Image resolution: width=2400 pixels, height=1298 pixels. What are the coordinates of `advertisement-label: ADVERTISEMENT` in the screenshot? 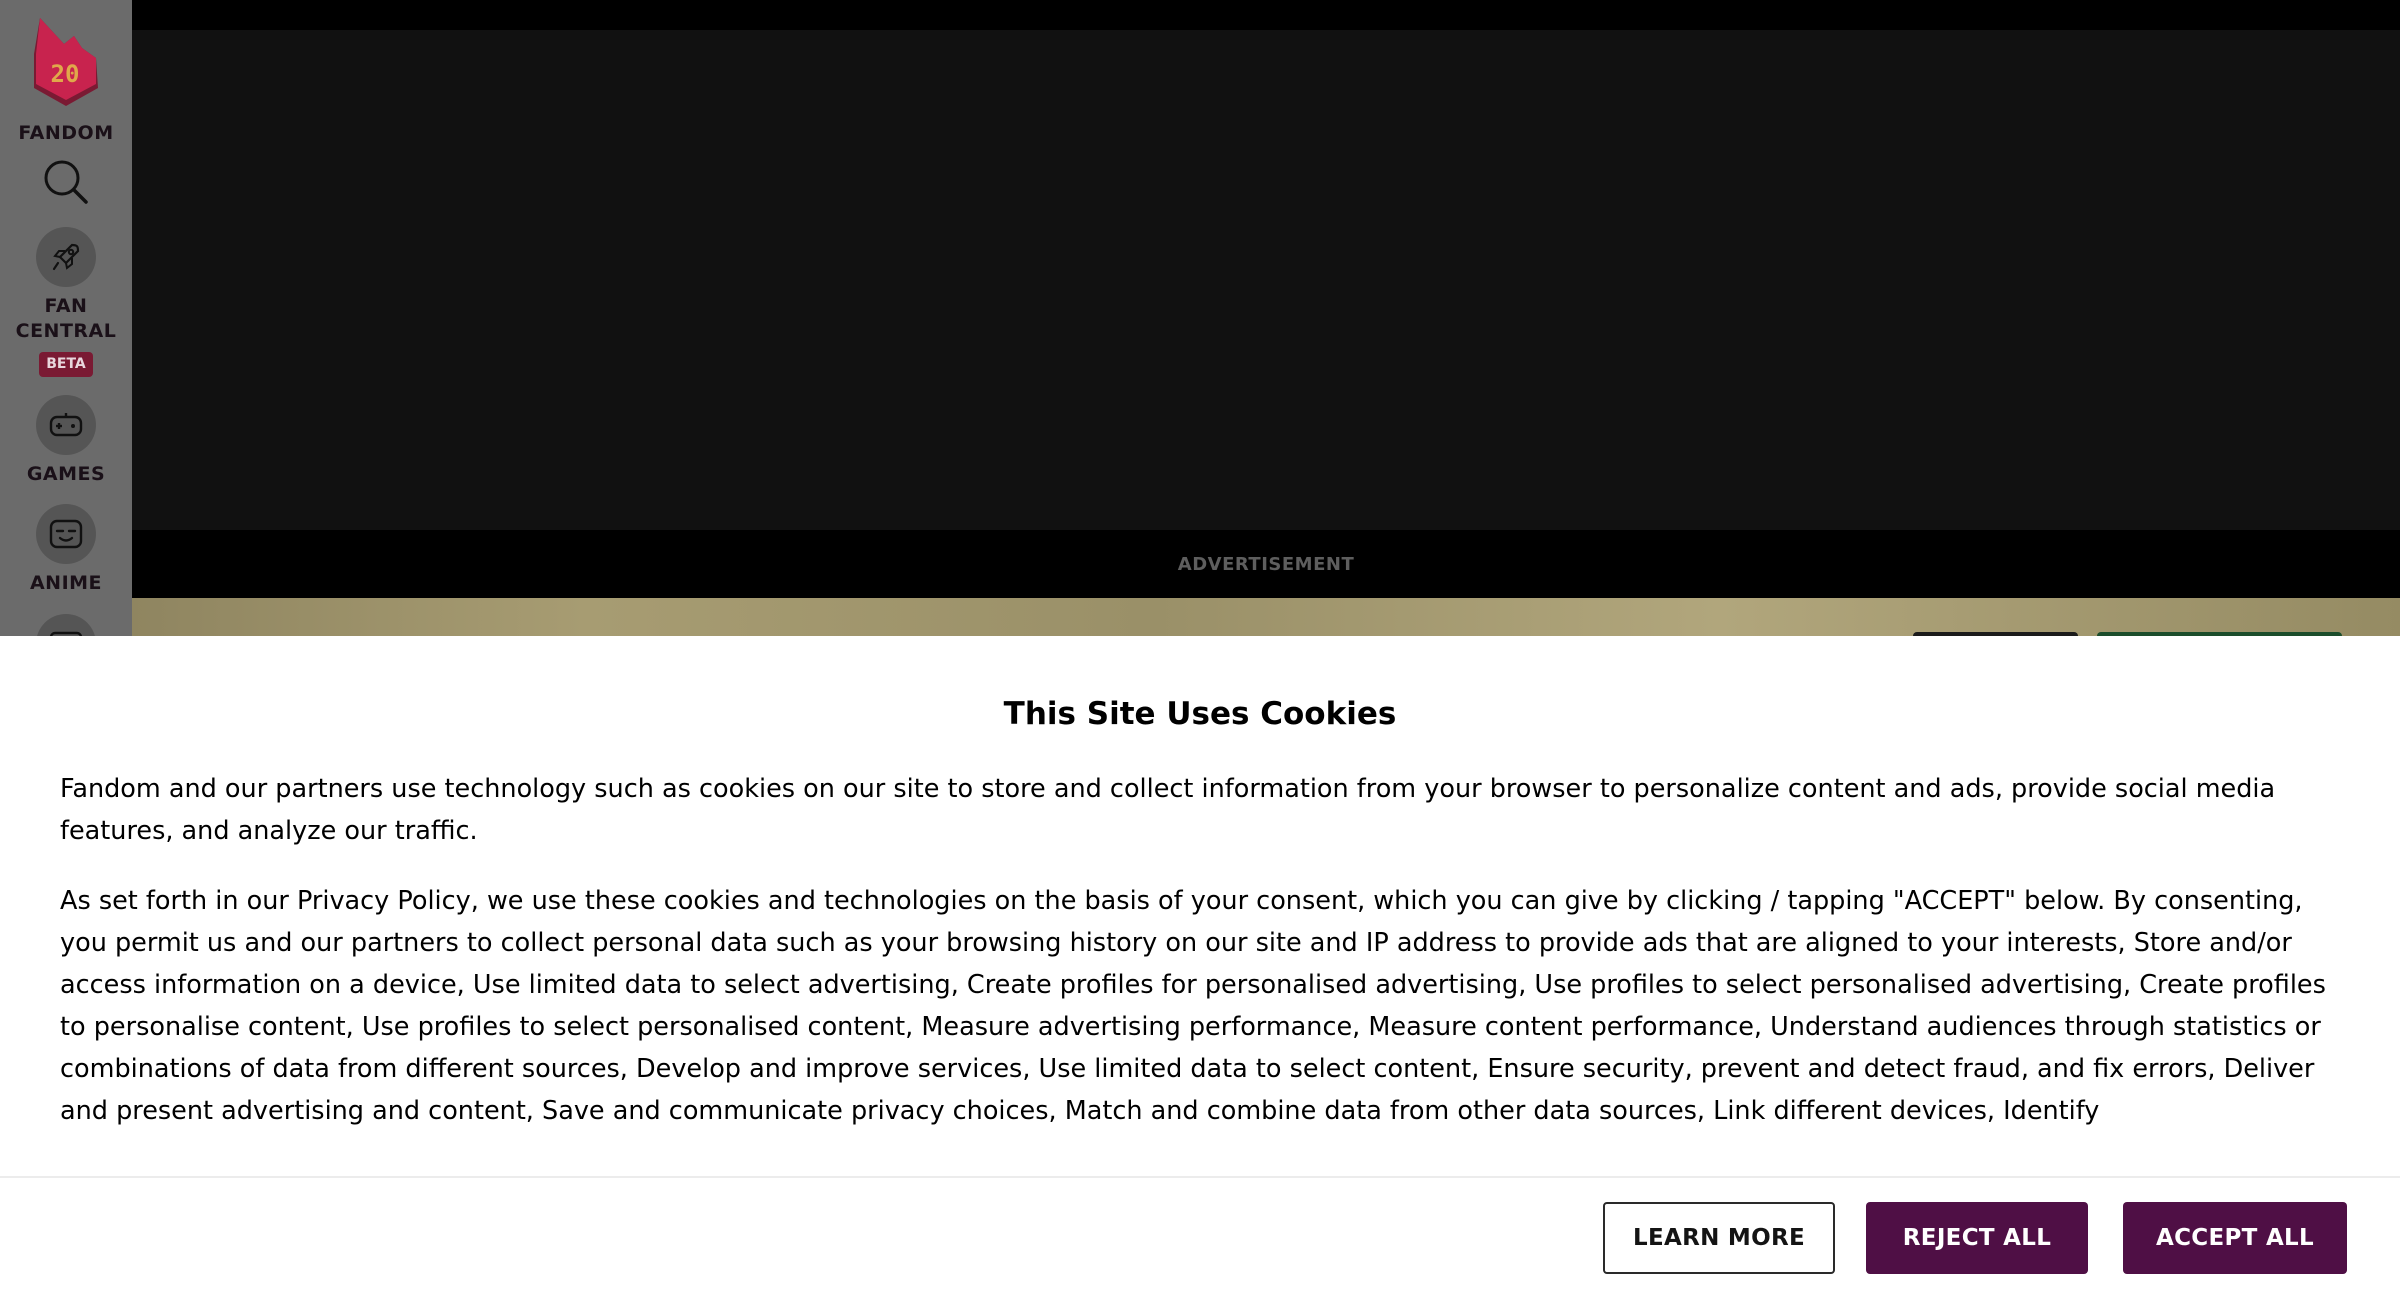 It's located at (1266, 564).